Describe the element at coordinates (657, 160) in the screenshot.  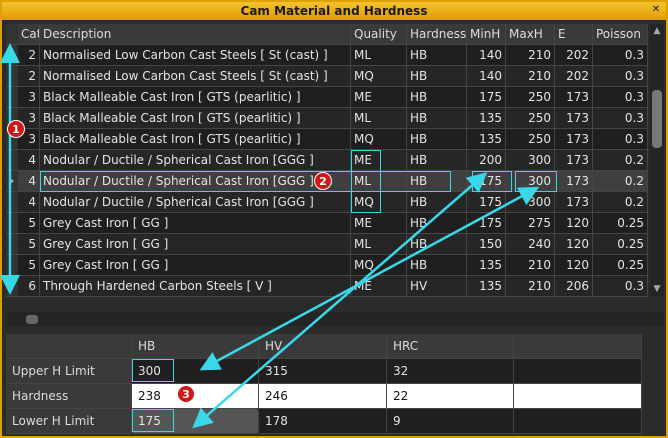
I see `vertical-scrollbar: ▲ ▼` at that location.